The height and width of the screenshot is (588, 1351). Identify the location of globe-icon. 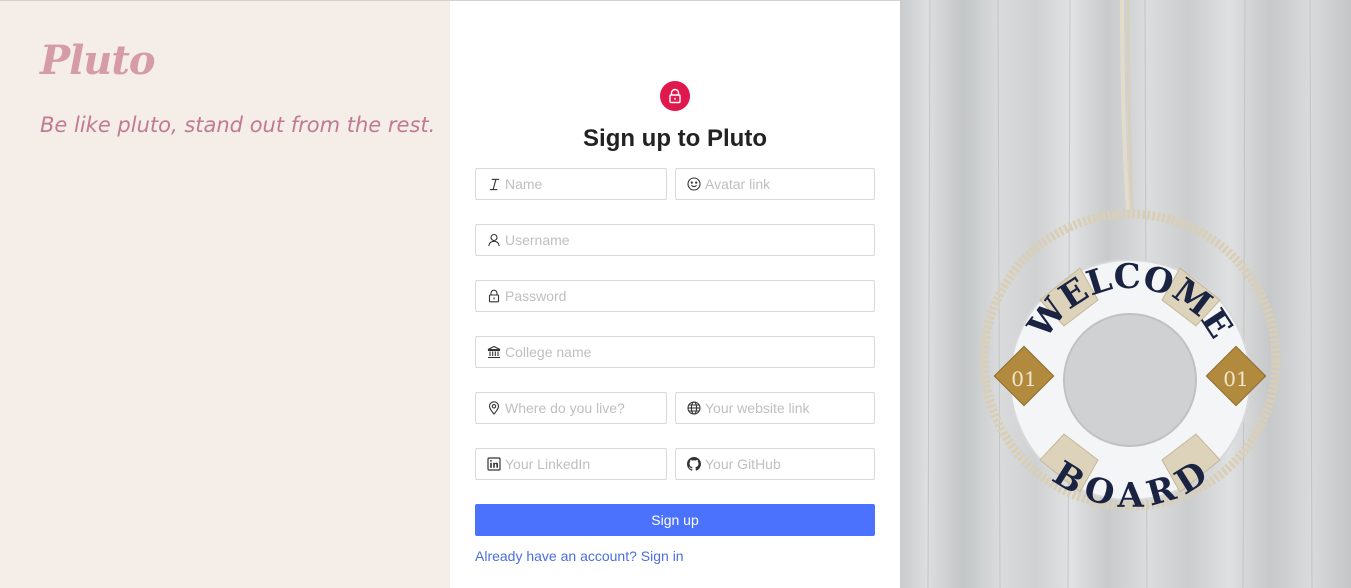
(694, 408).